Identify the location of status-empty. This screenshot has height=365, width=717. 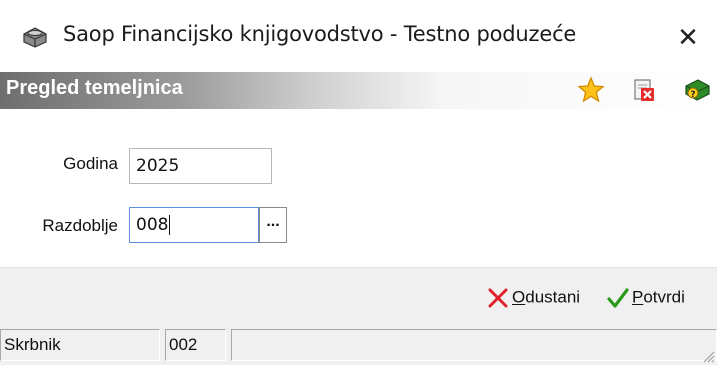
(474, 345).